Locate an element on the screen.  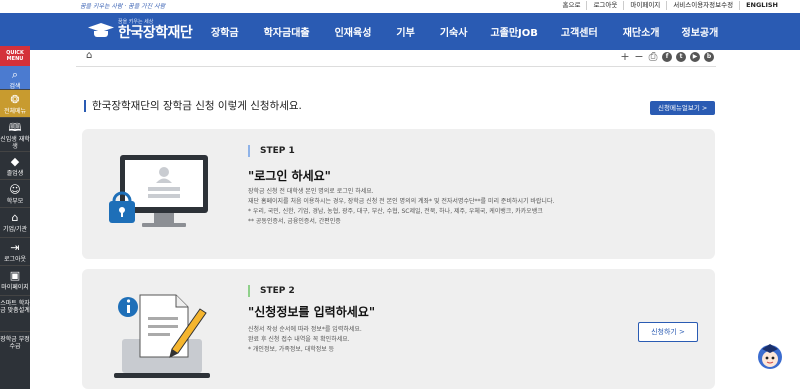
logo-title: 한국장학재단 is located at coordinates (155, 33).